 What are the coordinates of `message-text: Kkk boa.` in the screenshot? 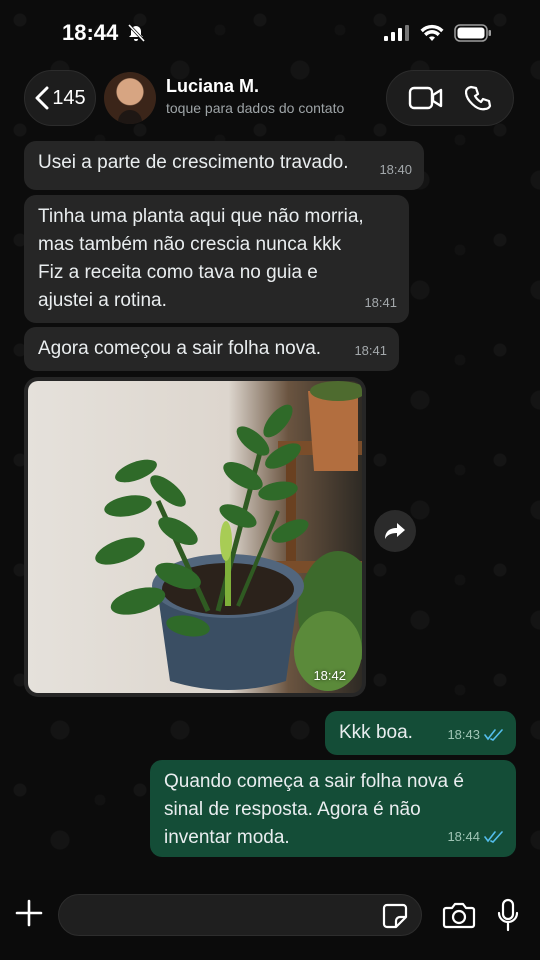 It's located at (376, 732).